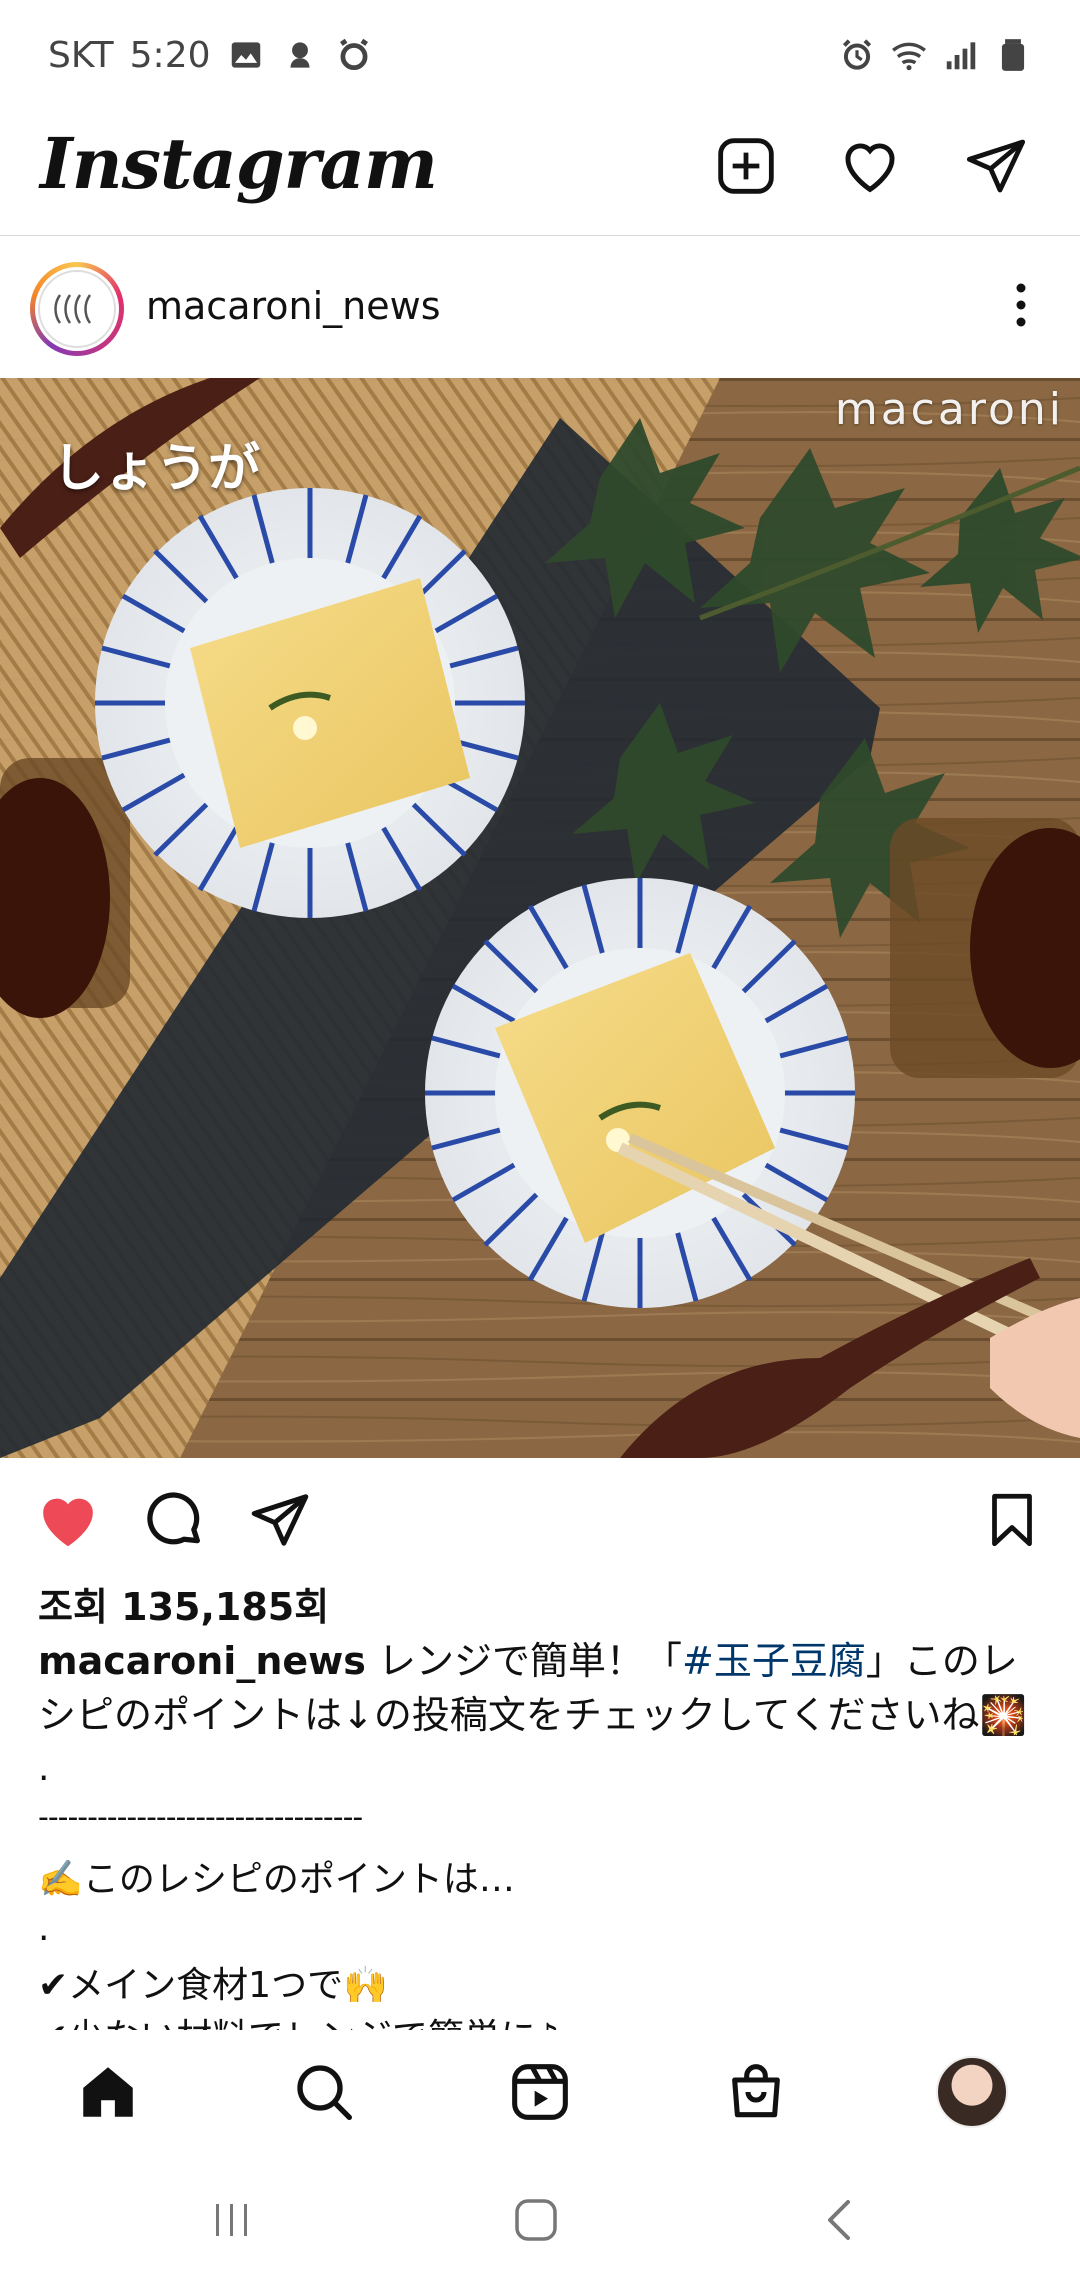 This screenshot has height=2280, width=1080. I want to click on signal-icon, so click(961, 56).